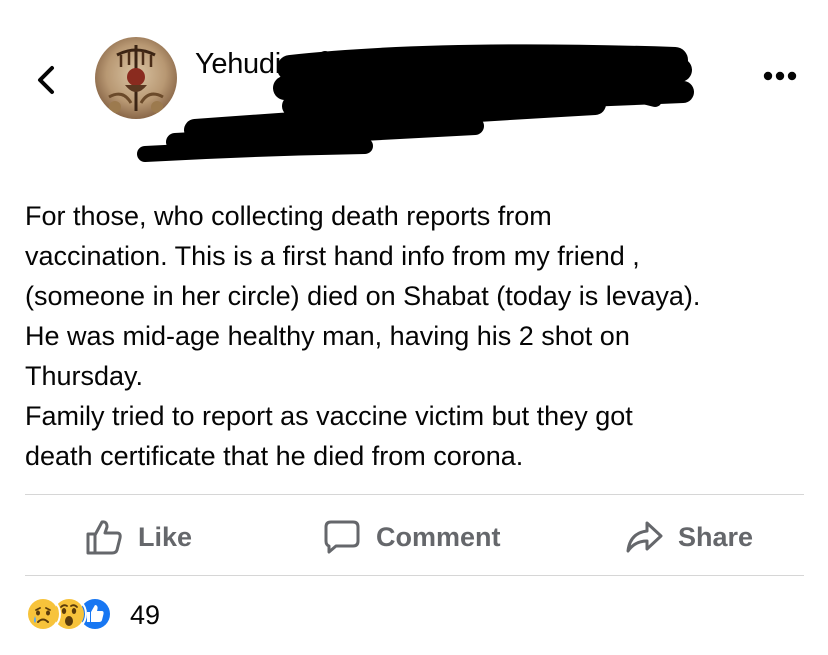  I want to click on chevron-left-icon, so click(46, 80).